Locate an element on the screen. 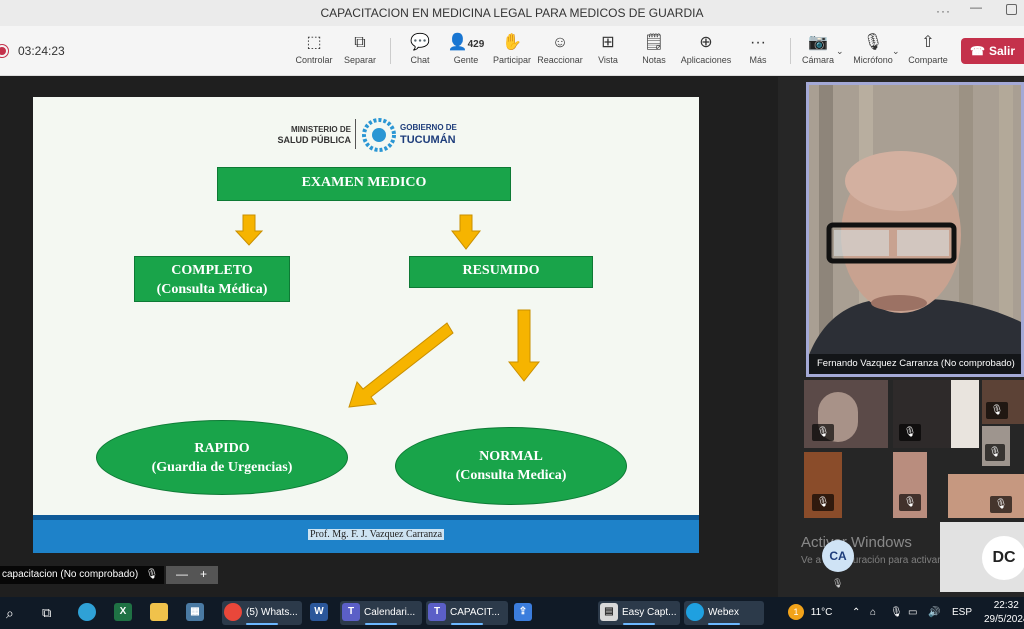  search-icon: ⌕ is located at coordinates (10, 613).